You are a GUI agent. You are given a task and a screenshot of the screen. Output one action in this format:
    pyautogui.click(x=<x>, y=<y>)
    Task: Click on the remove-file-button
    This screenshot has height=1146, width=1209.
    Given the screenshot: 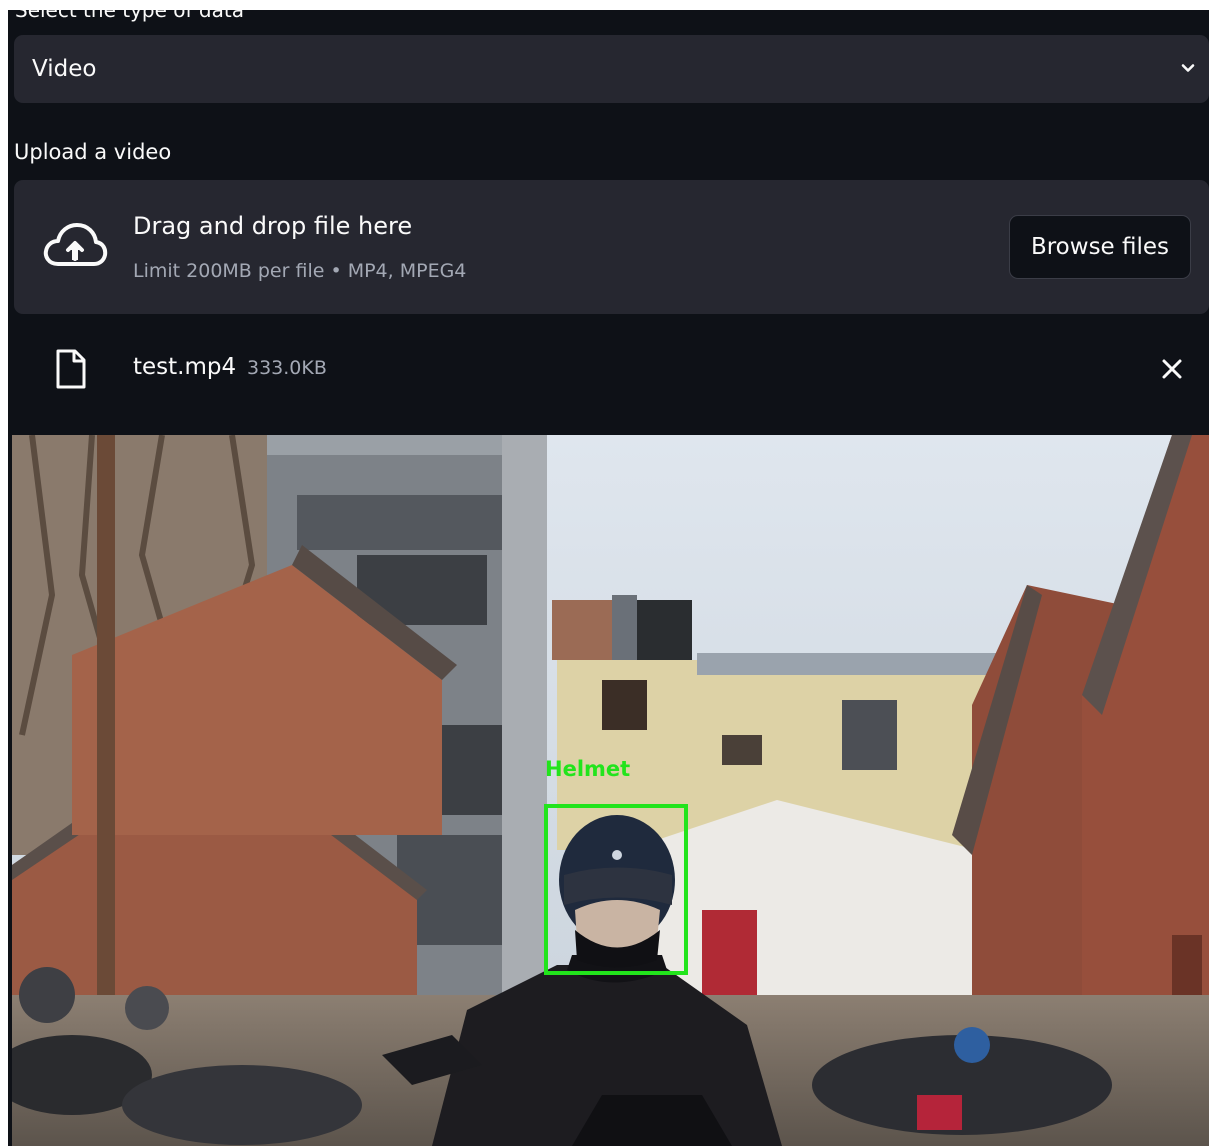 What is the action you would take?
    pyautogui.click(x=1172, y=369)
    